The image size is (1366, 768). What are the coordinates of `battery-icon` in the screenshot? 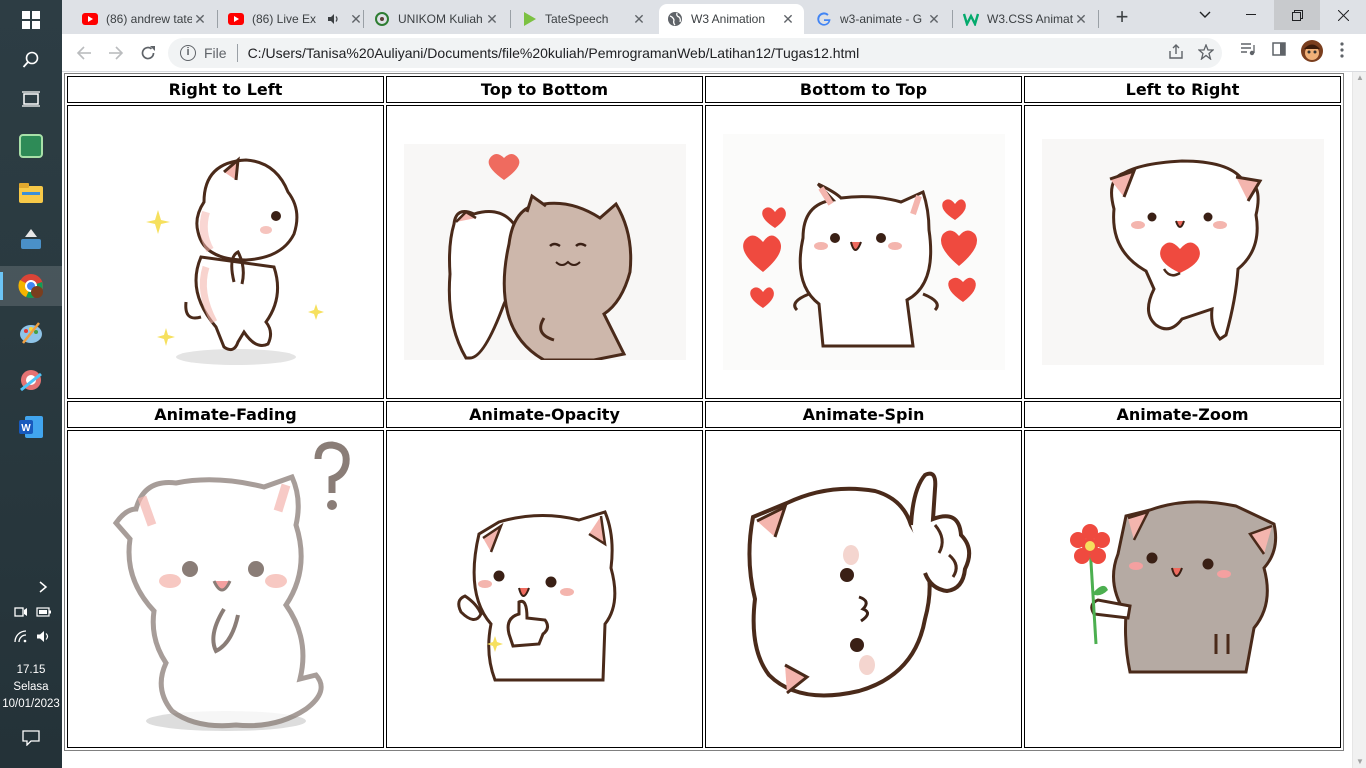 It's located at (44, 613).